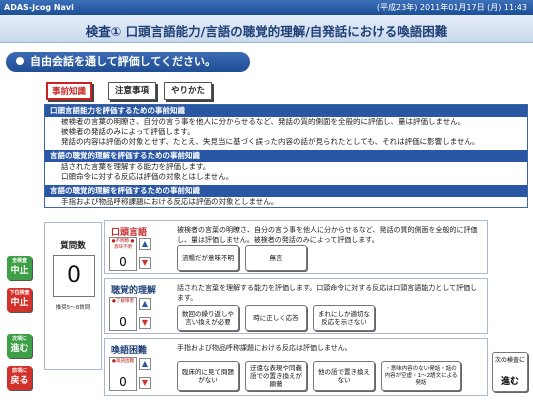 This screenshot has width=533, height=400. I want to click on option-button: まれにしか適切な反応を示さない, so click(344, 318).